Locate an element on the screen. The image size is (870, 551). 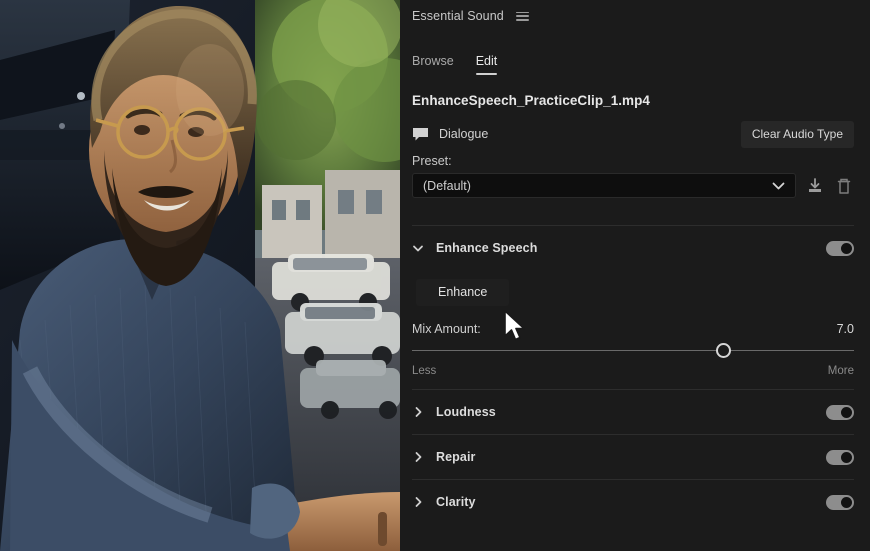
preset-label: Preset: is located at coordinates (432, 161).